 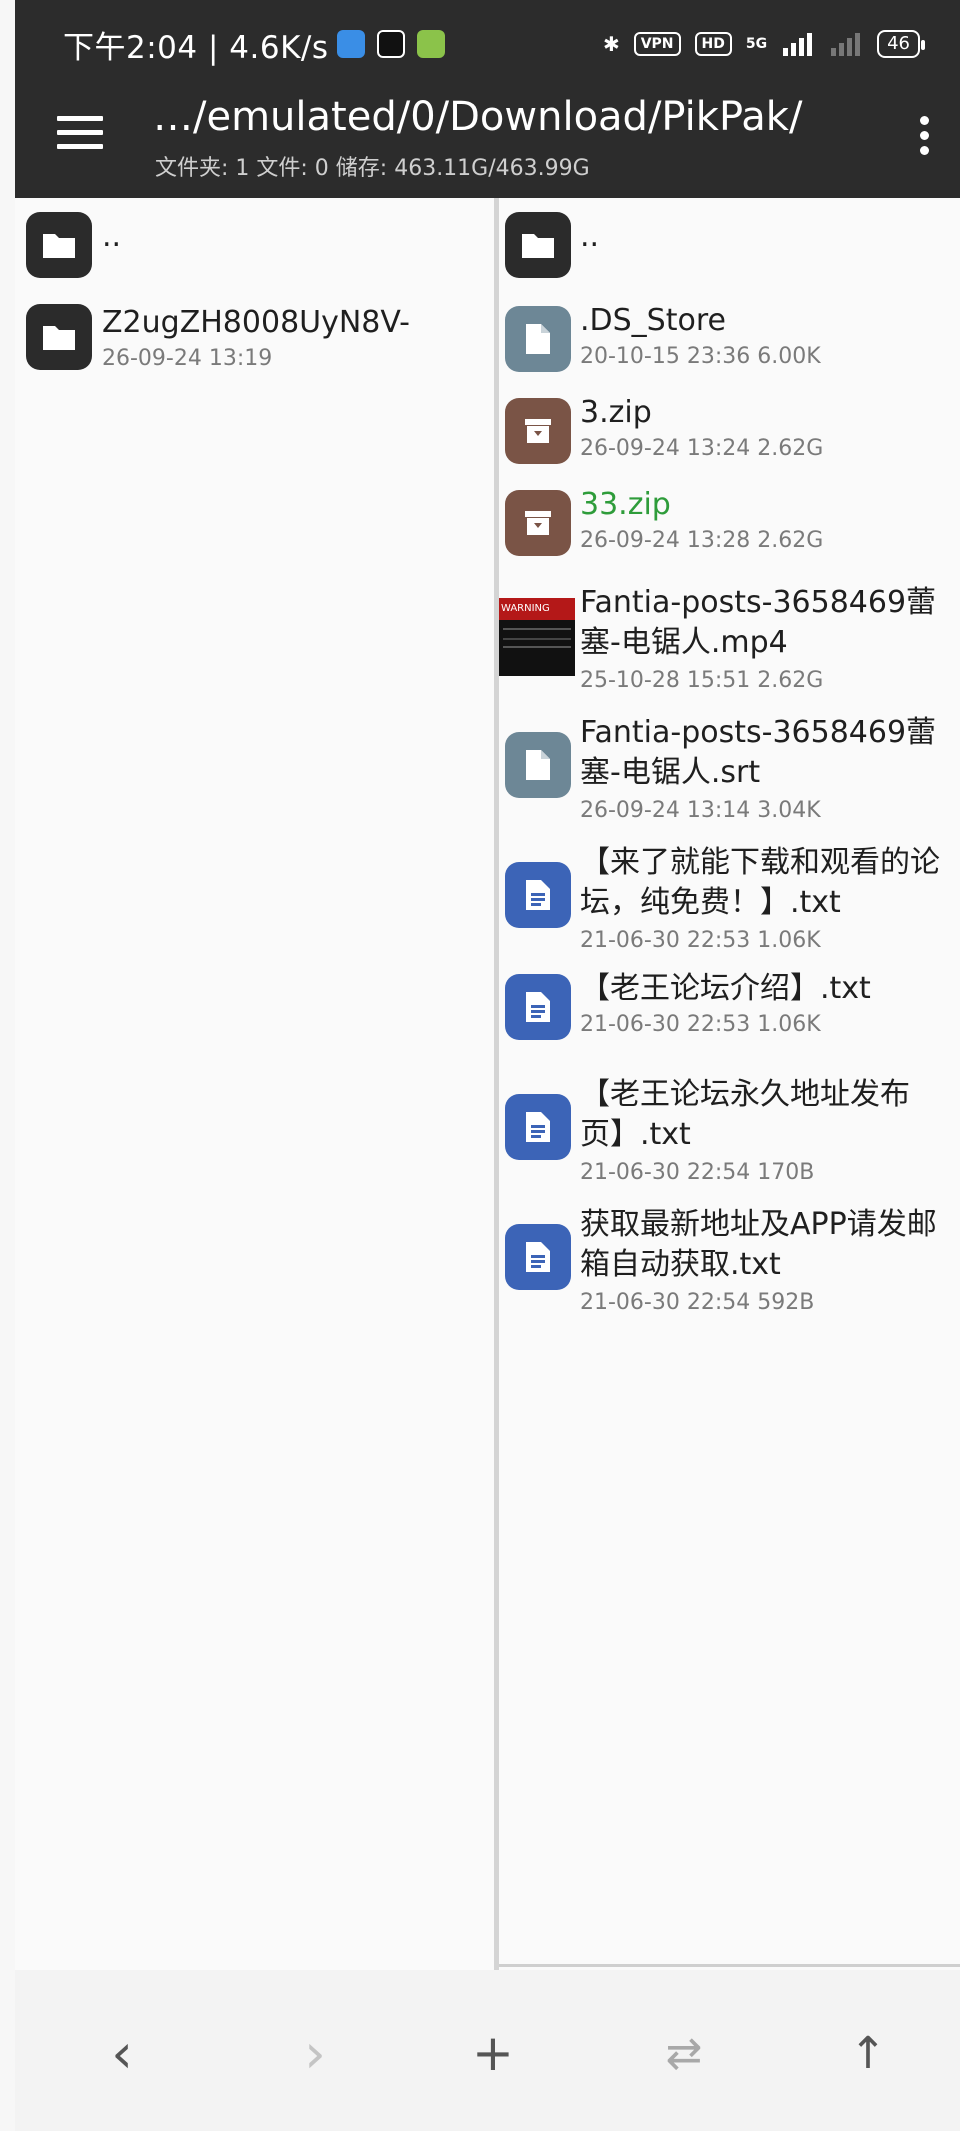 What do you see at coordinates (196, 47) in the screenshot?
I see `status-time: 下午2:04 | 4.6K/s` at bounding box center [196, 47].